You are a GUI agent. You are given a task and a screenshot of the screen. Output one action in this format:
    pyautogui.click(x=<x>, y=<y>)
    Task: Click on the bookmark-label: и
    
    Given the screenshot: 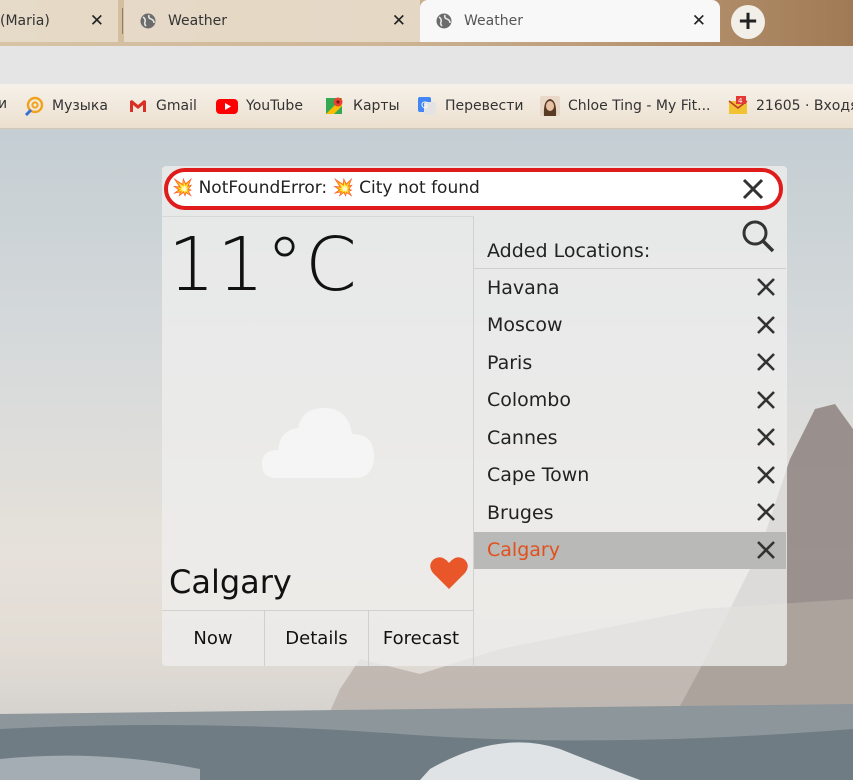 What is the action you would take?
    pyautogui.click(x=4, y=104)
    